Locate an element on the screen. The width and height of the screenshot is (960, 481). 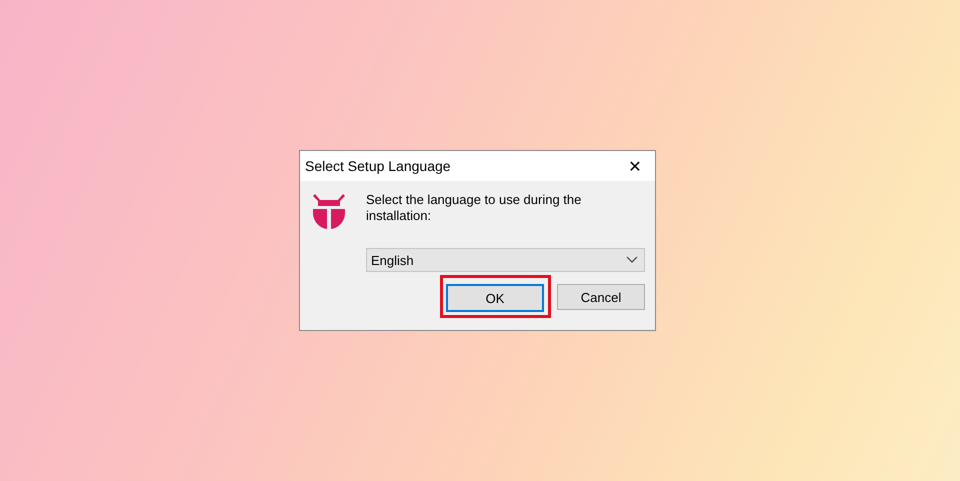
ok-button: OK is located at coordinates (495, 298).